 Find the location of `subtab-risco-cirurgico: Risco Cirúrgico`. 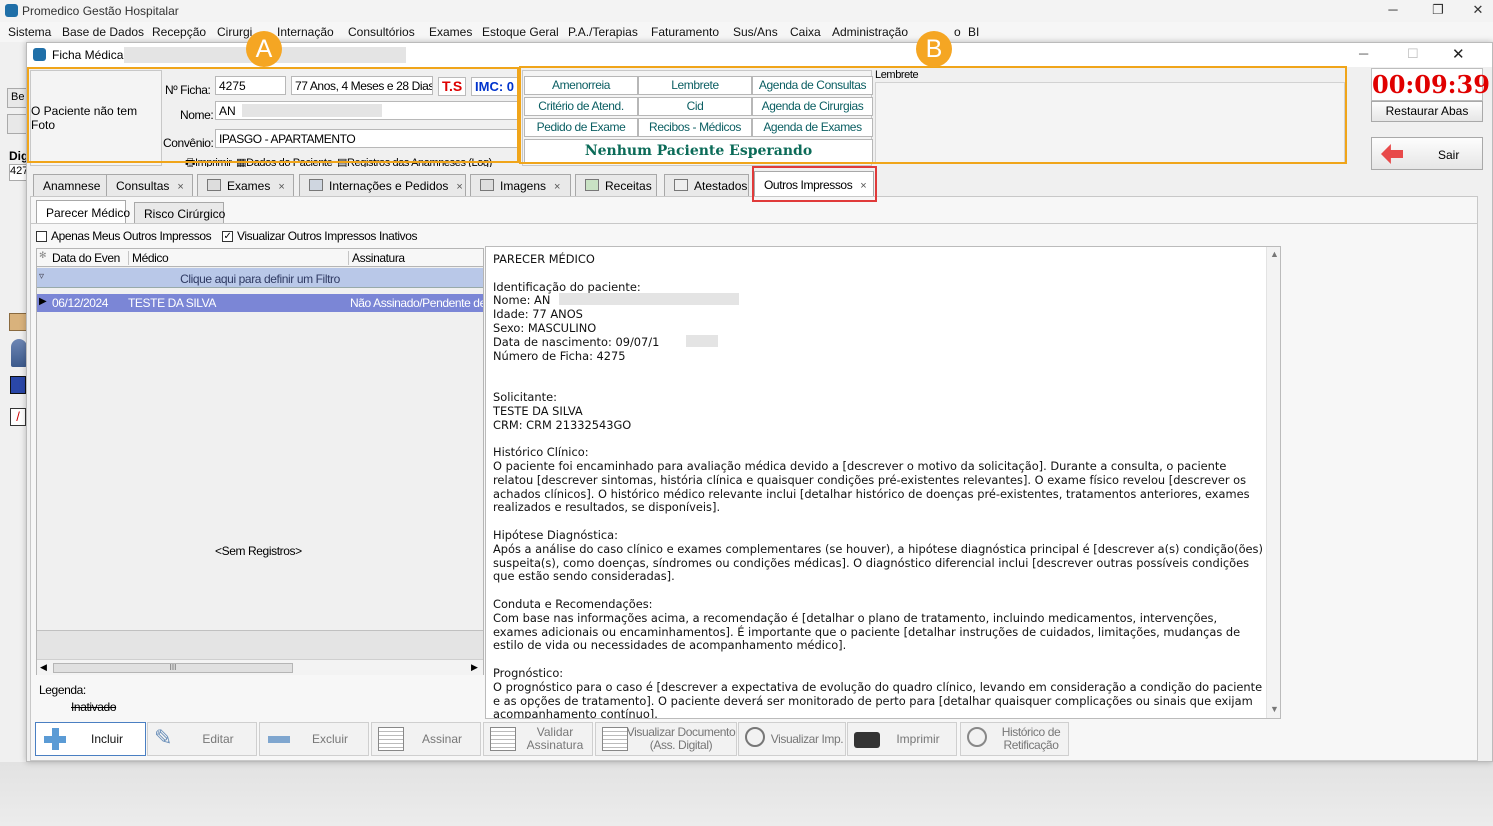

subtab-risco-cirurgico: Risco Cirúrgico is located at coordinates (179, 212).